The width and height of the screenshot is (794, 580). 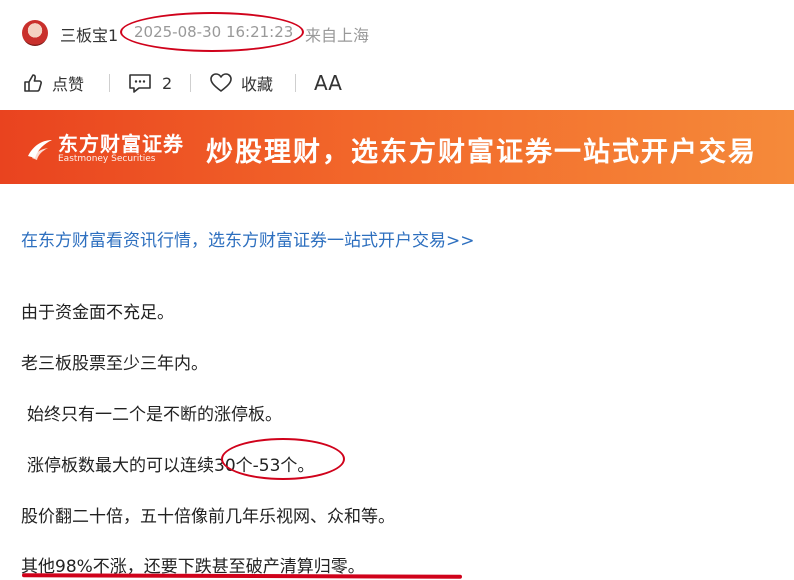 What do you see at coordinates (154, 415) in the screenshot?
I see `paragraph: 始终只有一二个是不断的涨停板。` at bounding box center [154, 415].